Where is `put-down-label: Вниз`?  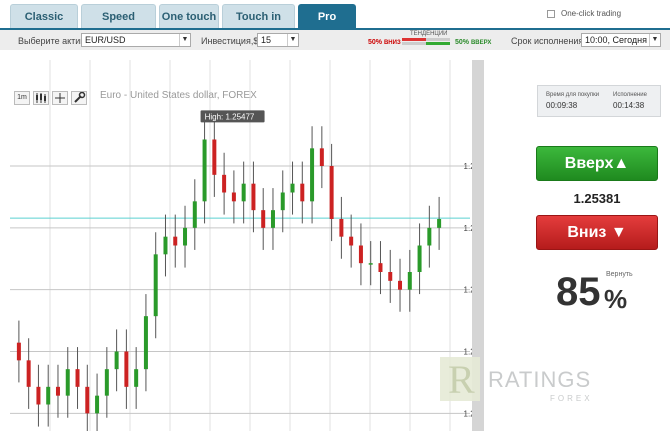
put-down-label: Вниз is located at coordinates (587, 232).